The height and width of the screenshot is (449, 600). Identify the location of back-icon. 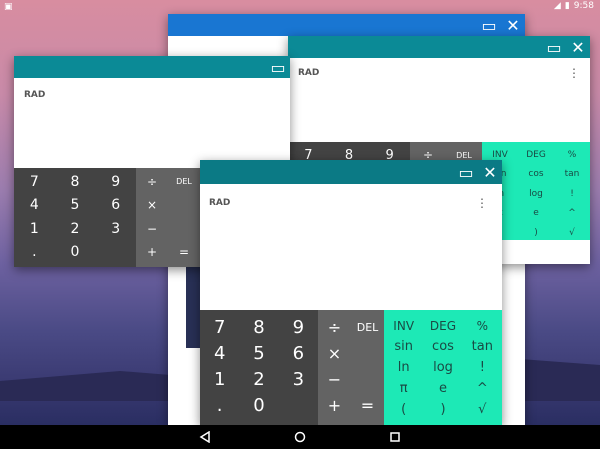
(205, 437).